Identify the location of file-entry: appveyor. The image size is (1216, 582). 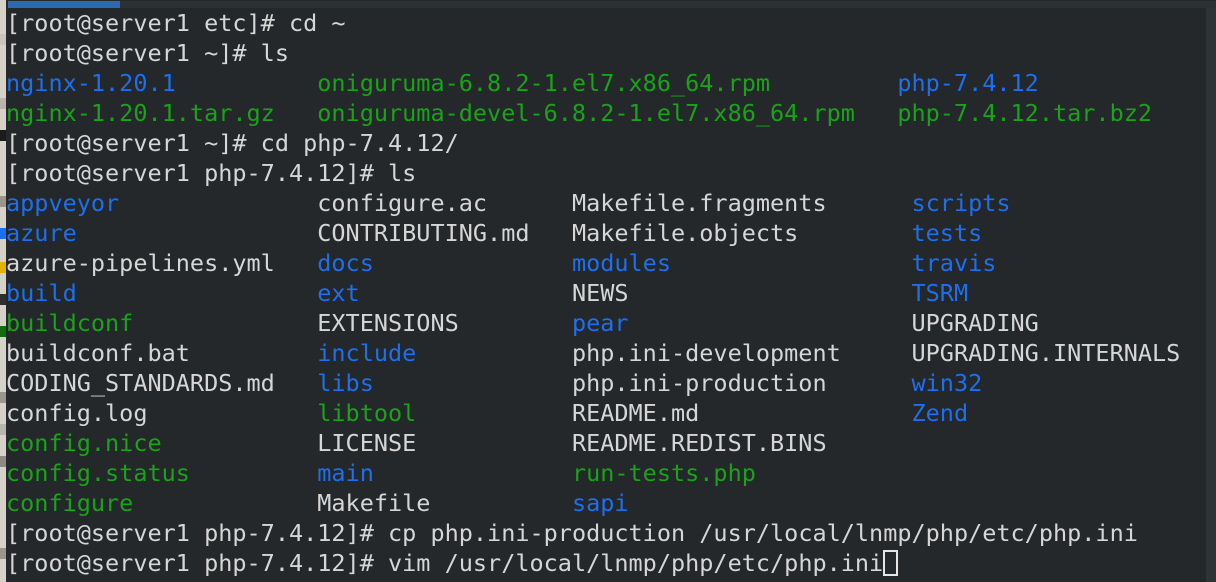
(162, 203).